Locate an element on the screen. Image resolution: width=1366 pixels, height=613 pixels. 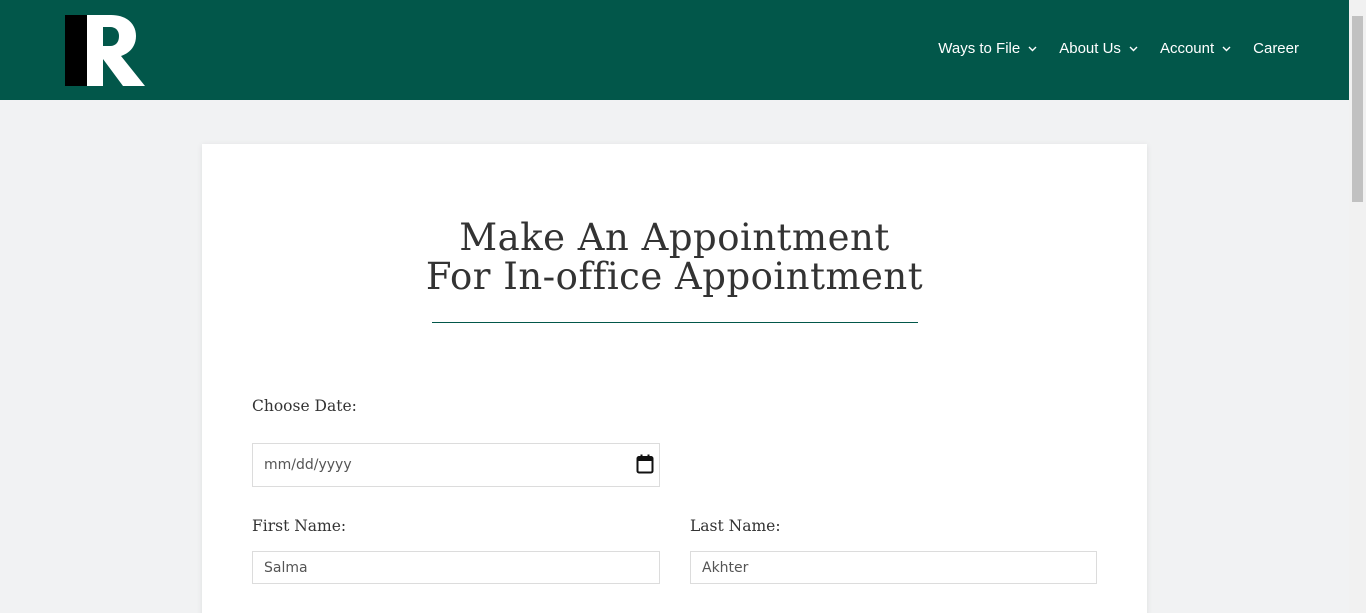
nav-ways-to-file: Ways to File is located at coordinates (987, 48).